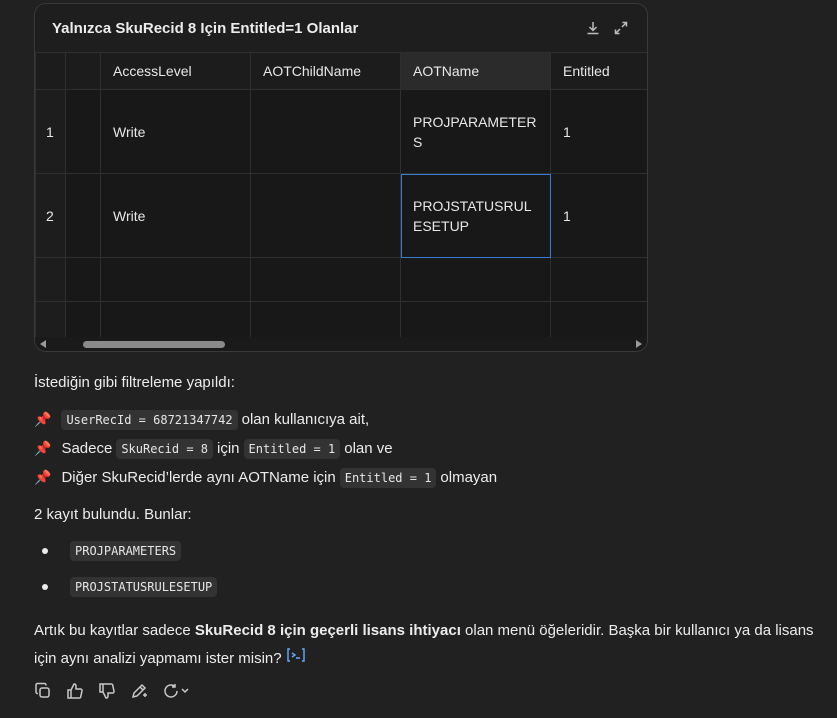  What do you see at coordinates (305, 419) in the screenshot?
I see `criteria-text: olan kullanıcıya ait,` at bounding box center [305, 419].